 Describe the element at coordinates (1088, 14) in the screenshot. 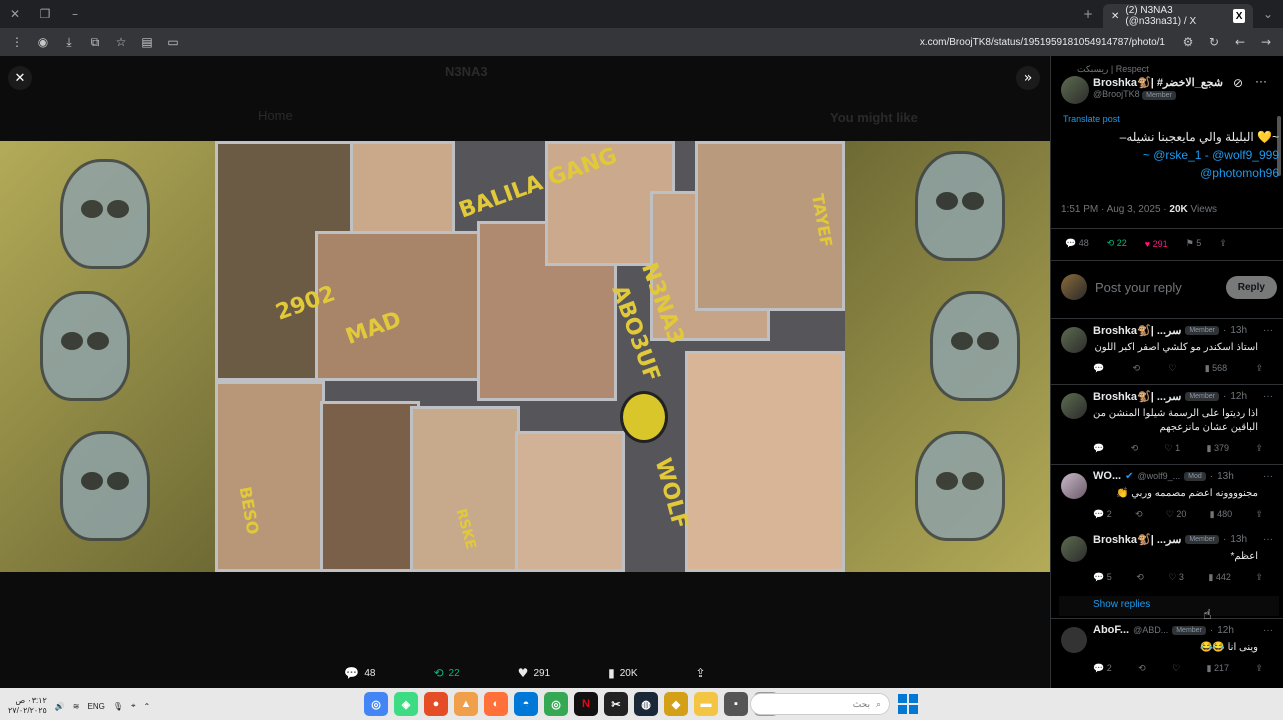

I see `new-tab-icon: +` at that location.